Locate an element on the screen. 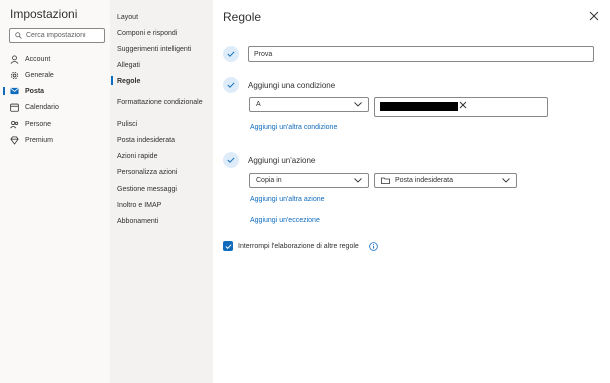 This screenshot has width=610, height=383. panel-title: Regole is located at coordinates (242, 17).